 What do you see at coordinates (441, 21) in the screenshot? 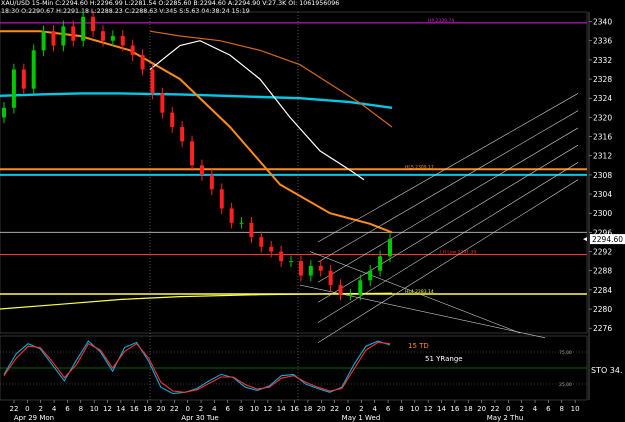
I see `level-label: HP 2339.74` at bounding box center [441, 21].